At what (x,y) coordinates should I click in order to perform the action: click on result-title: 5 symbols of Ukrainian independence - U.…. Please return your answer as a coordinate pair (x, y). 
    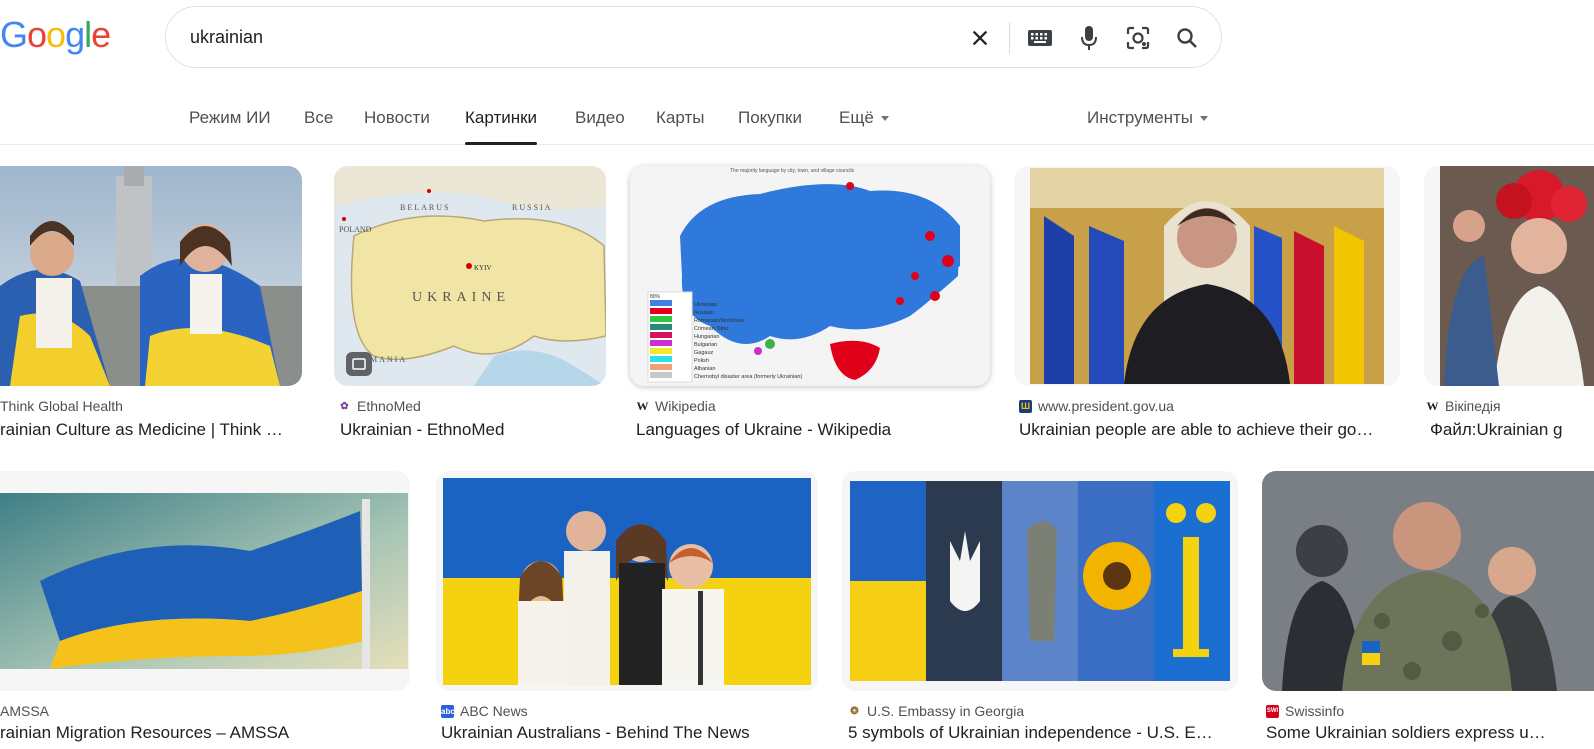
    Looking at the image, I should click on (1033, 733).